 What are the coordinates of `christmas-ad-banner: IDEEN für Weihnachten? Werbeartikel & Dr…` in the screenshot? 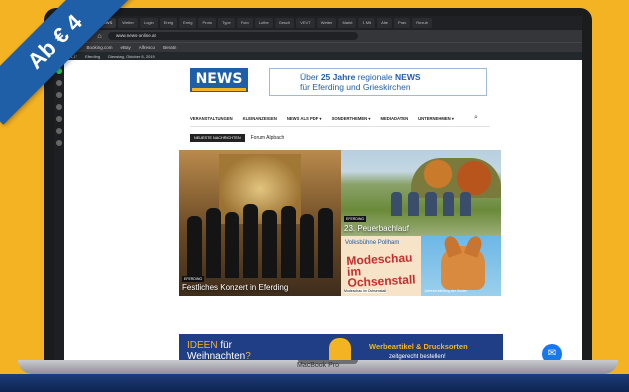 It's located at (341, 347).